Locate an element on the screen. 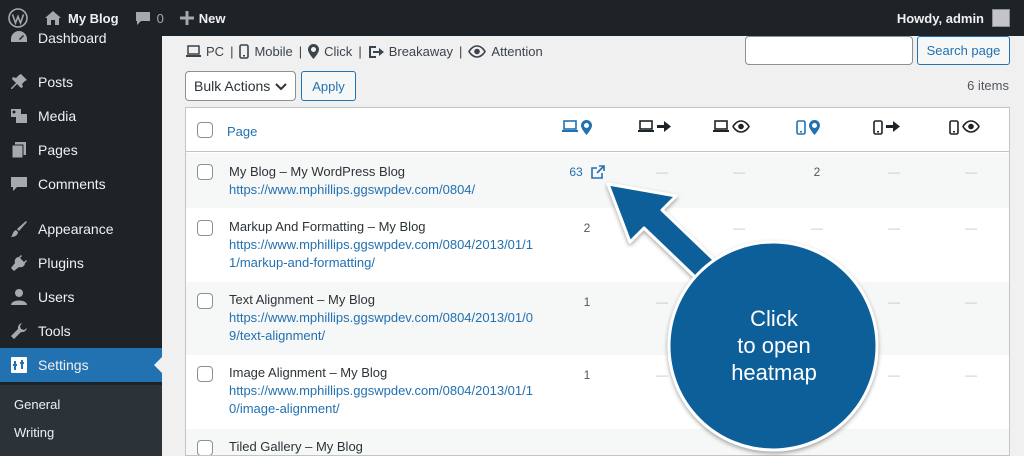  filter-click: Click is located at coordinates (330, 51).